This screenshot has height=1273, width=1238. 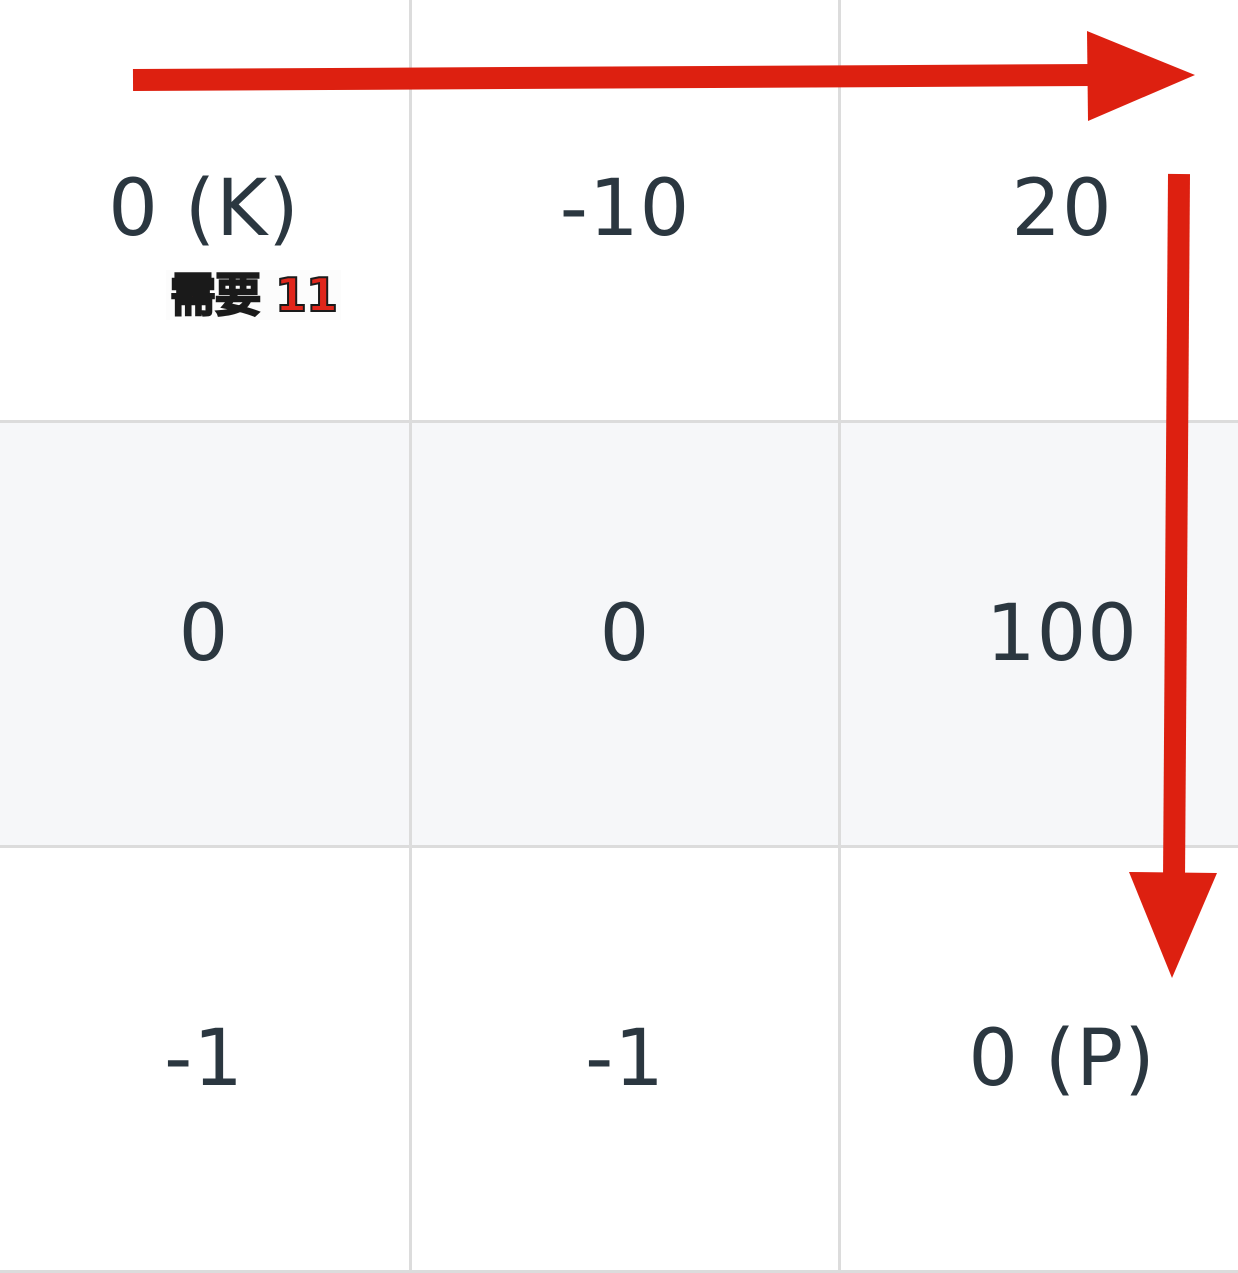 I want to click on grid-cell: 20, so click(x=1039, y=211).